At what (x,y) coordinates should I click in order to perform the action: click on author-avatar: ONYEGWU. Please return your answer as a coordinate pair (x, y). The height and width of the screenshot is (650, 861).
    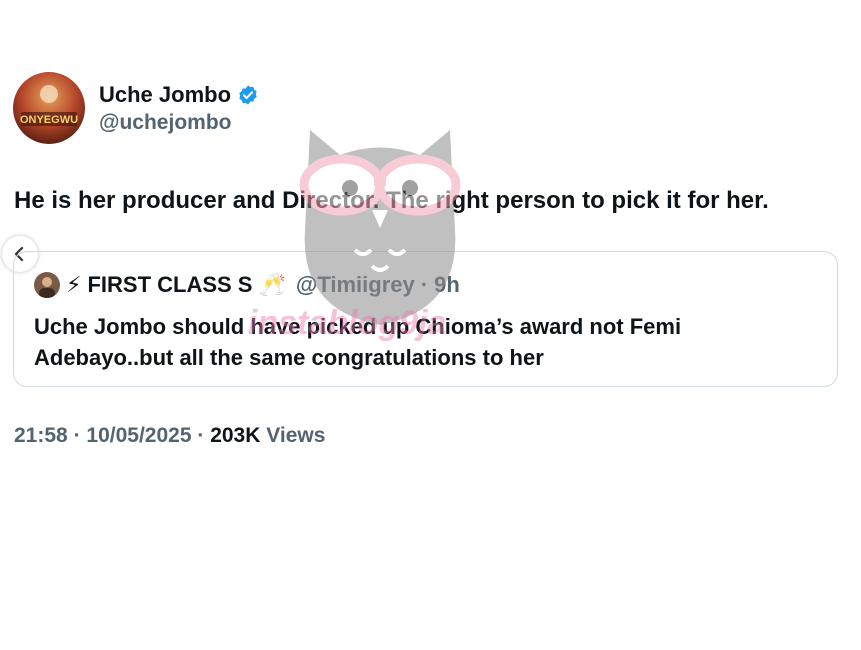
    Looking at the image, I should click on (49, 108).